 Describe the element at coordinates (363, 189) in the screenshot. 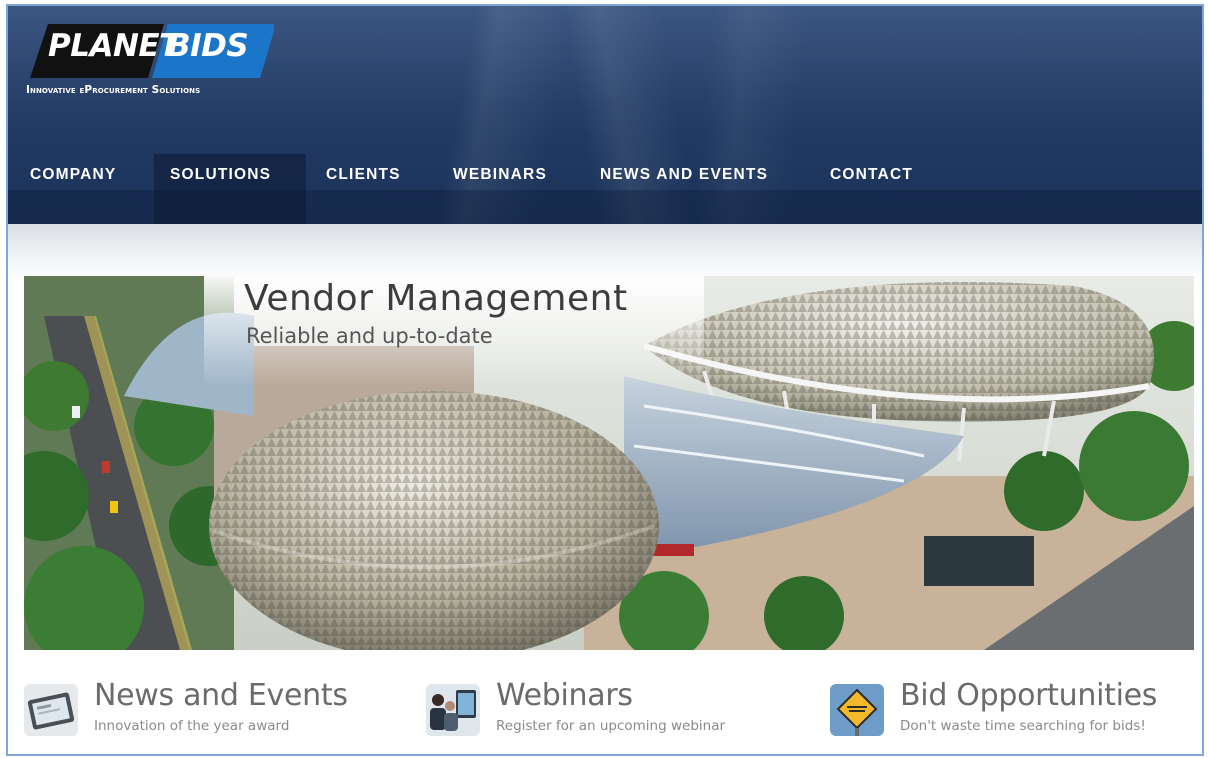

I see `nav-item-clients: CLIENTS` at that location.